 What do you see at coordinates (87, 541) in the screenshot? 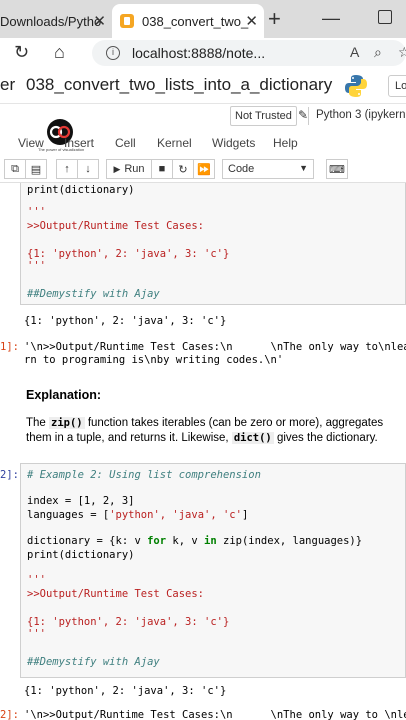
I see `code-token: dictionary = {k: v` at bounding box center [87, 541].